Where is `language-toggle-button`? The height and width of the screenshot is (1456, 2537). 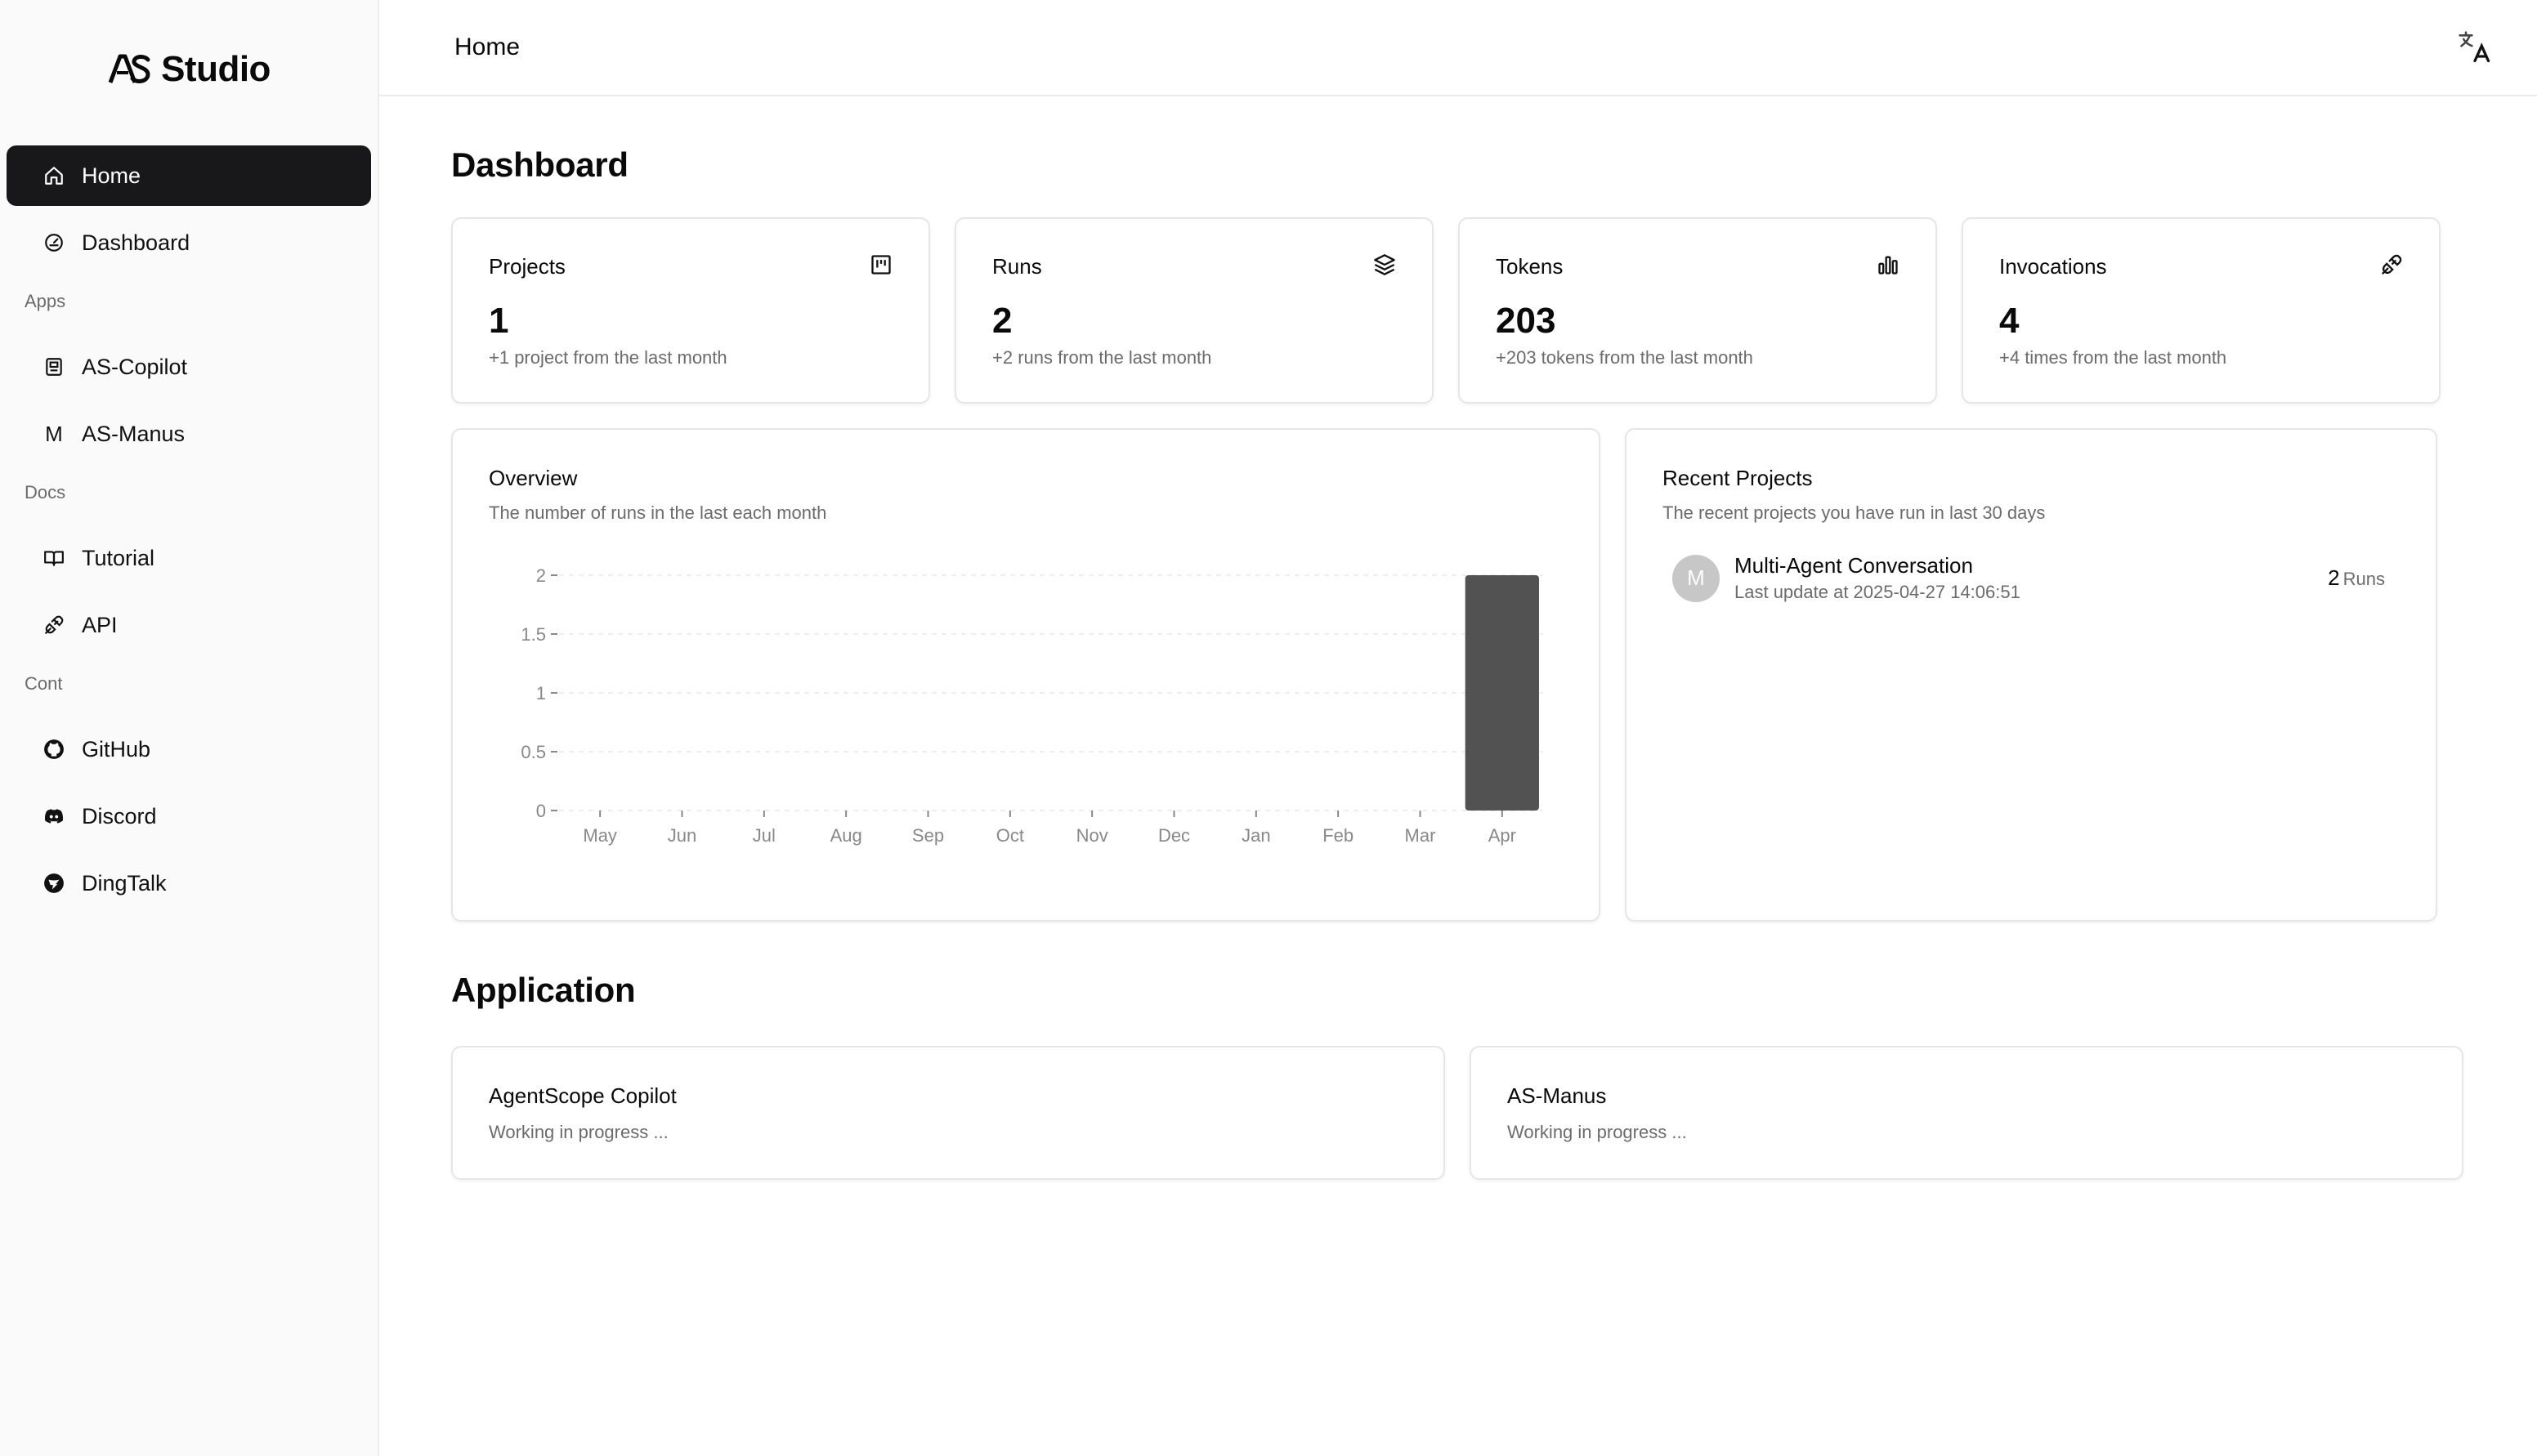
language-toggle-button is located at coordinates (2474, 47).